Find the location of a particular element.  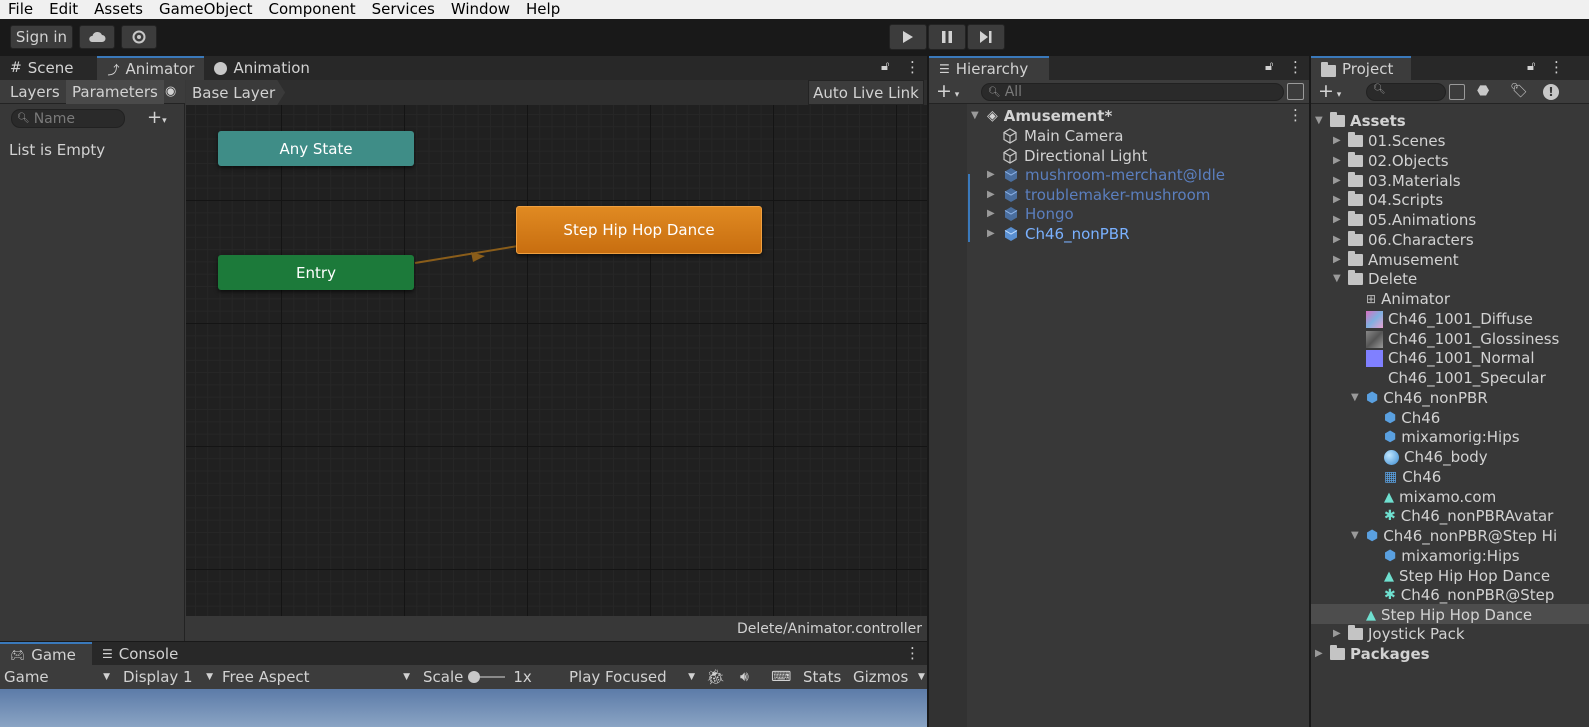

hierarchy-search-input: 🔍︎ All is located at coordinates (1132, 92).